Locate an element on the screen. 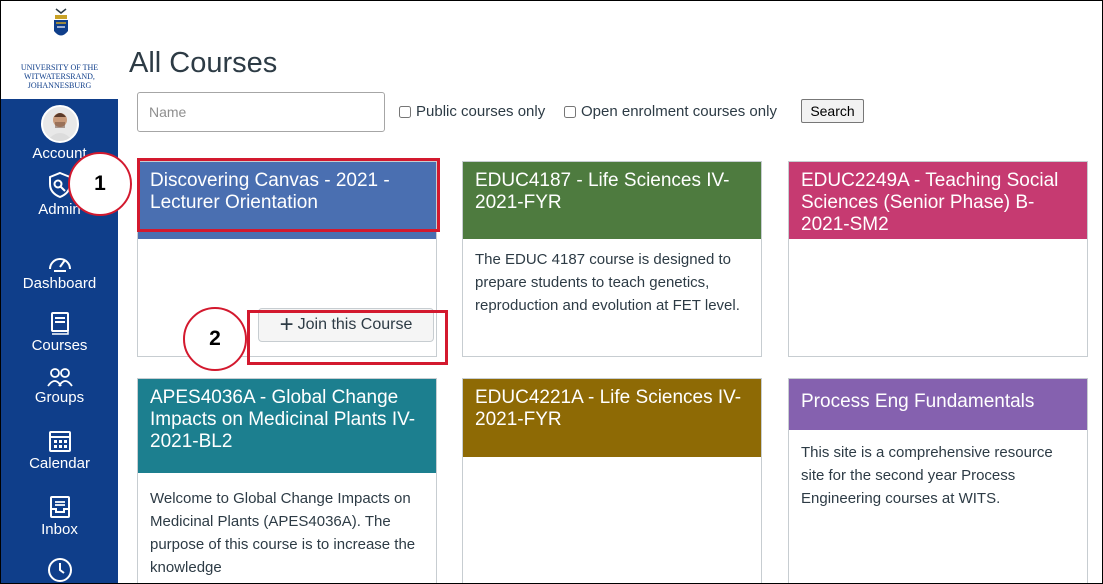 The image size is (1103, 584). nav-label: Inbox is located at coordinates (59, 529).